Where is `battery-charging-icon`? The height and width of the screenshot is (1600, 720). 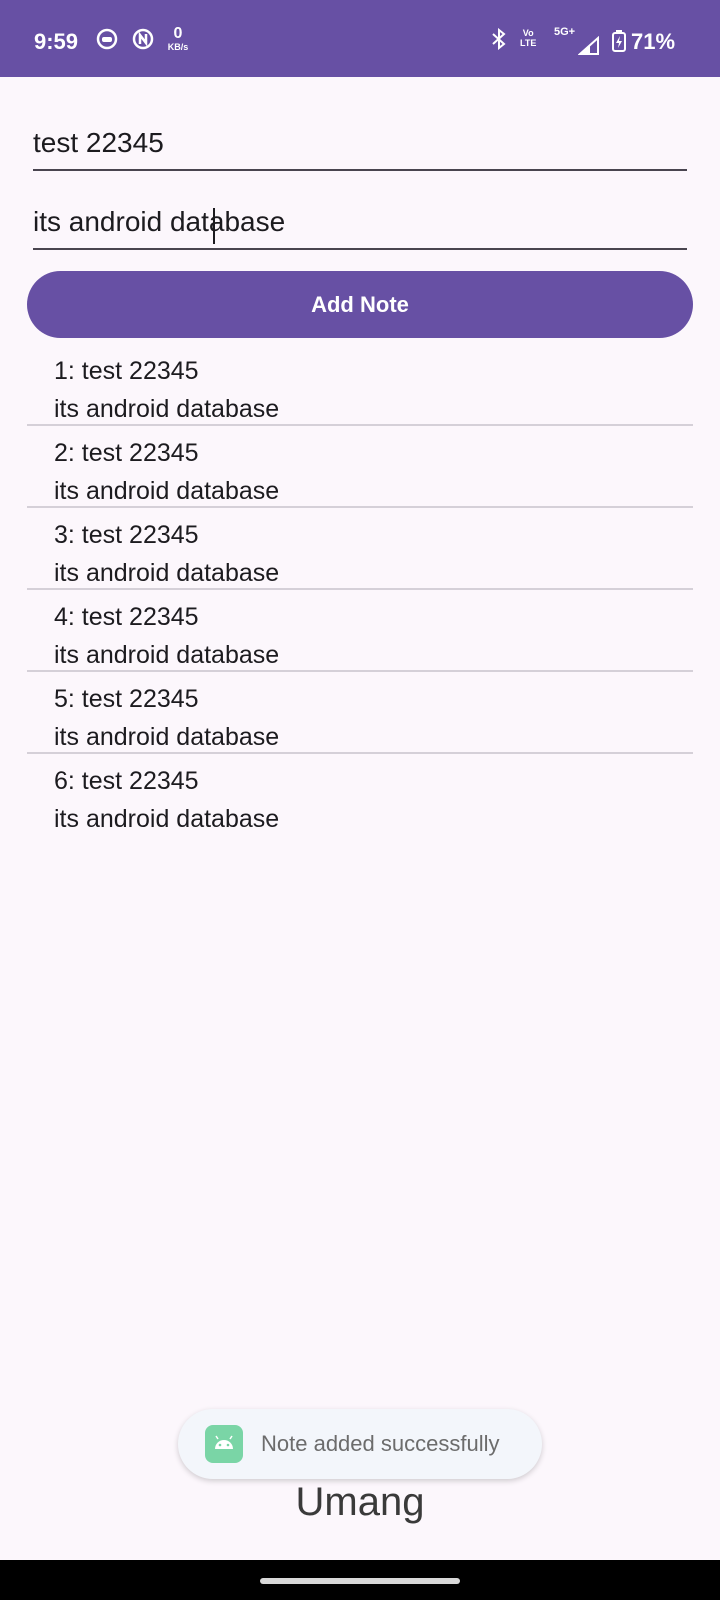 battery-charging-icon is located at coordinates (619, 43).